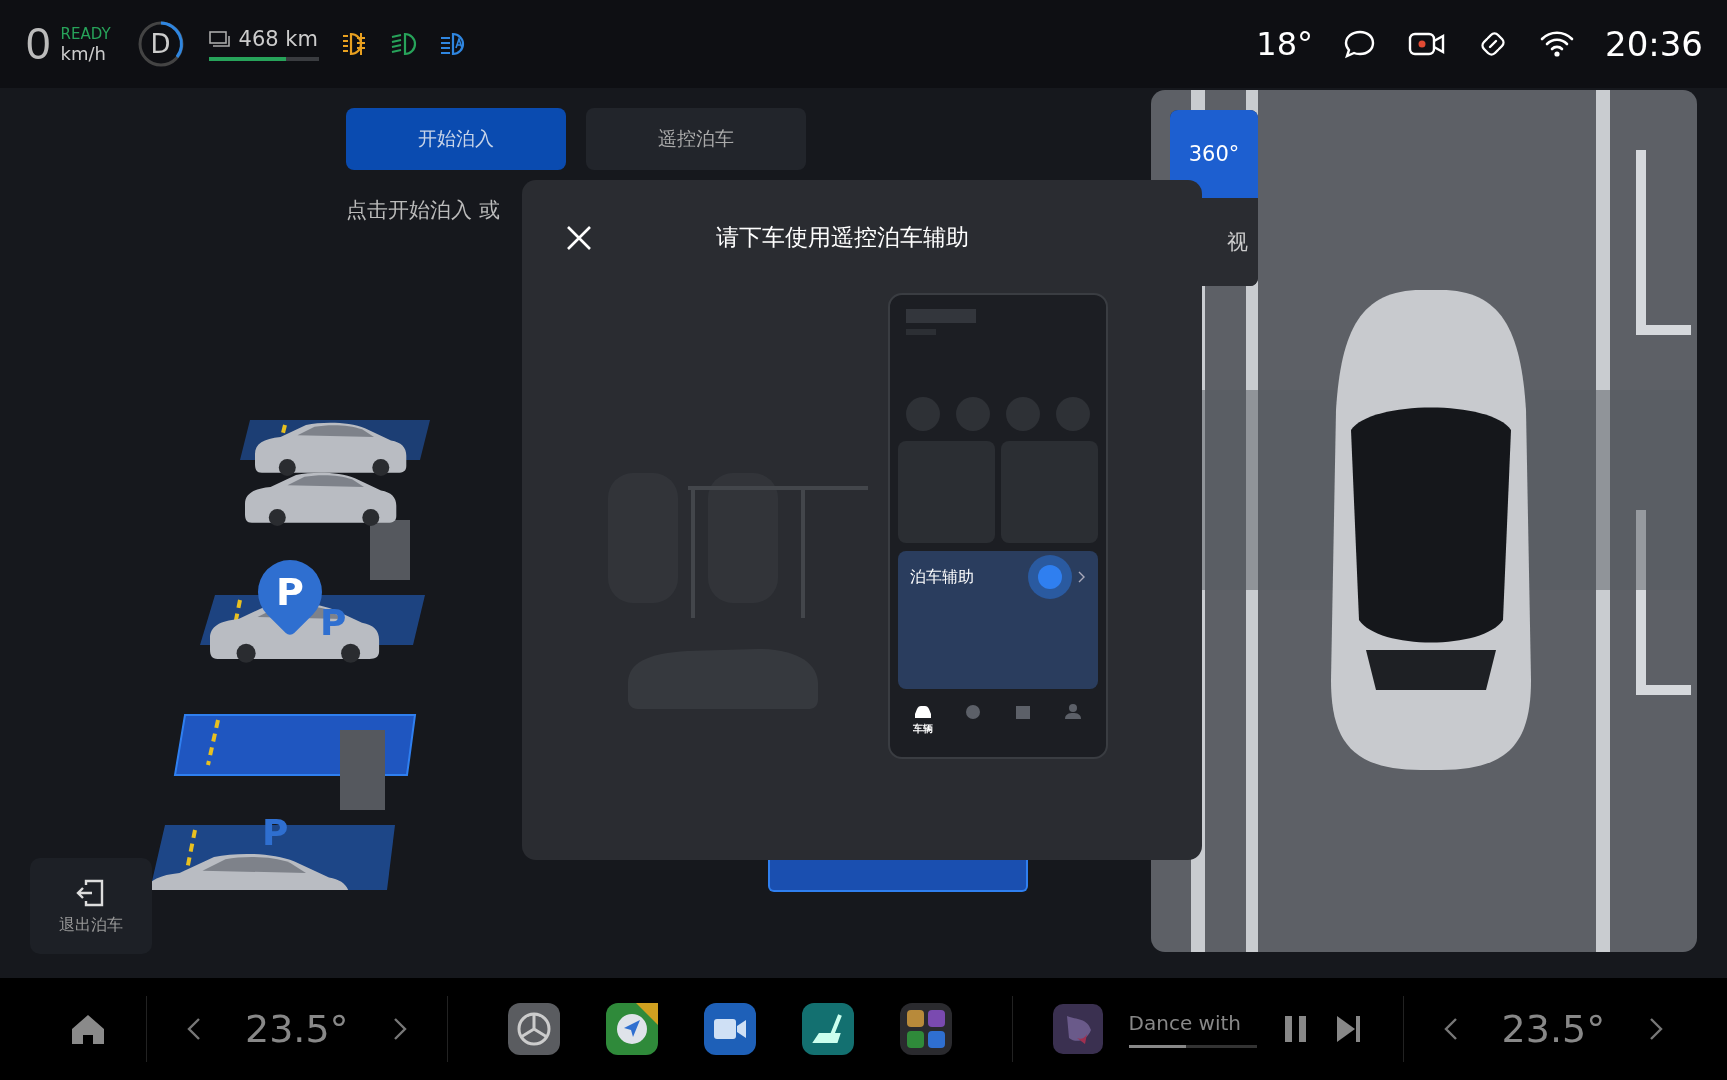  I want to click on song-title: Dance with, so click(1185, 1022).